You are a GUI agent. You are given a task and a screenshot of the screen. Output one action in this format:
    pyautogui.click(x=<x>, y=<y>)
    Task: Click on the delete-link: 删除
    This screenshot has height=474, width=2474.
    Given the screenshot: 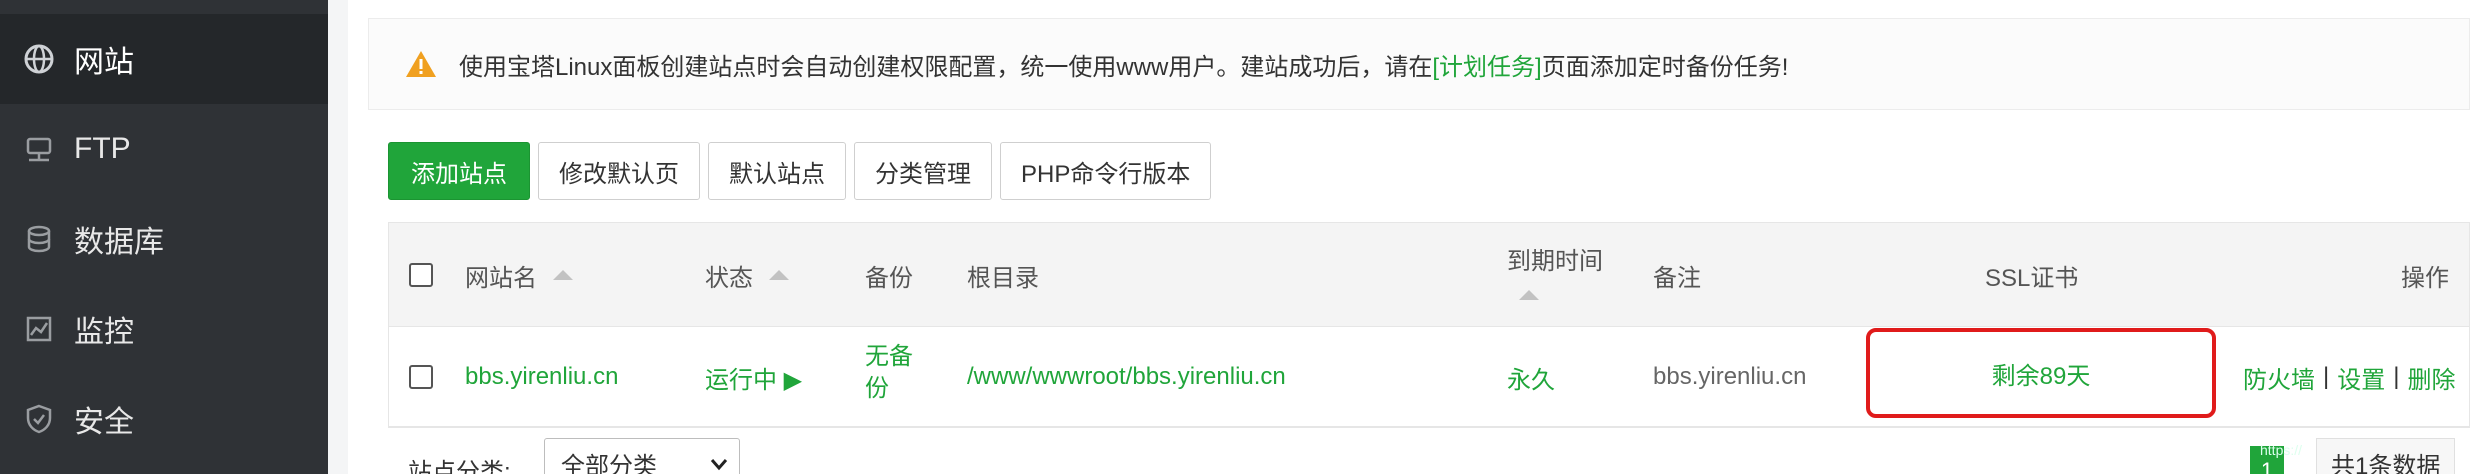 What is the action you would take?
    pyautogui.click(x=2431, y=377)
    